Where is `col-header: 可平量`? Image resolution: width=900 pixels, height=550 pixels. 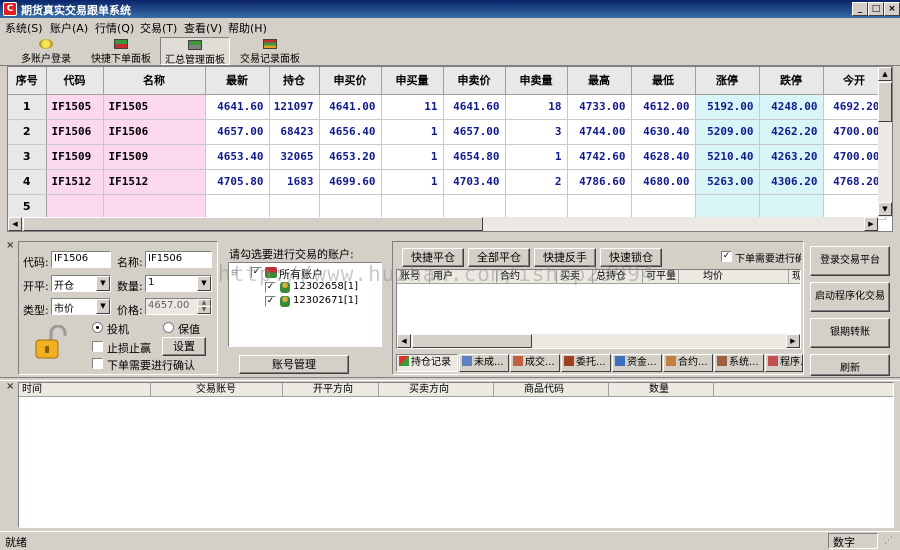
col-header: 可平量 is located at coordinates (661, 277).